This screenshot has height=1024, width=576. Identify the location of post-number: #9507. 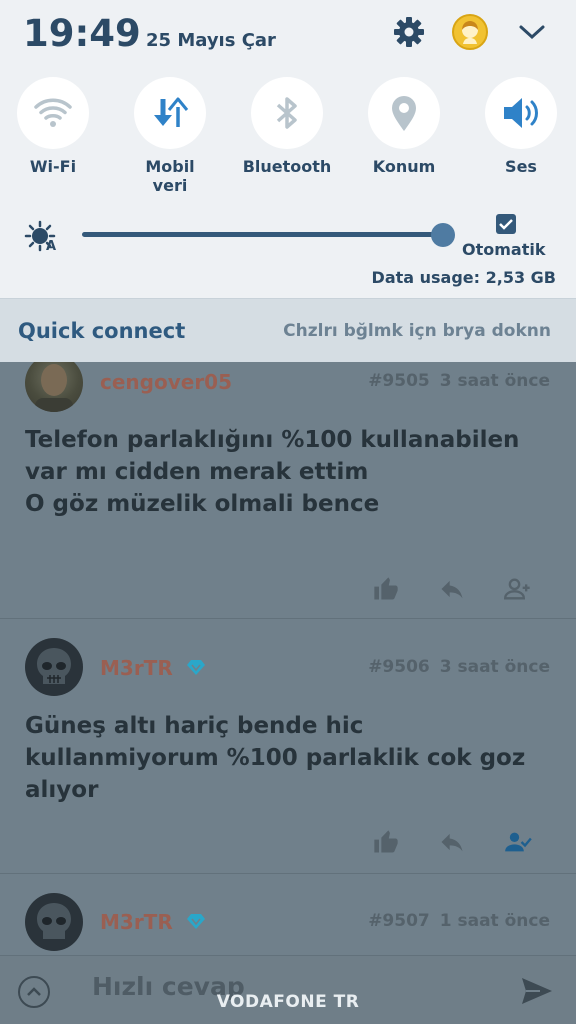
(399, 921).